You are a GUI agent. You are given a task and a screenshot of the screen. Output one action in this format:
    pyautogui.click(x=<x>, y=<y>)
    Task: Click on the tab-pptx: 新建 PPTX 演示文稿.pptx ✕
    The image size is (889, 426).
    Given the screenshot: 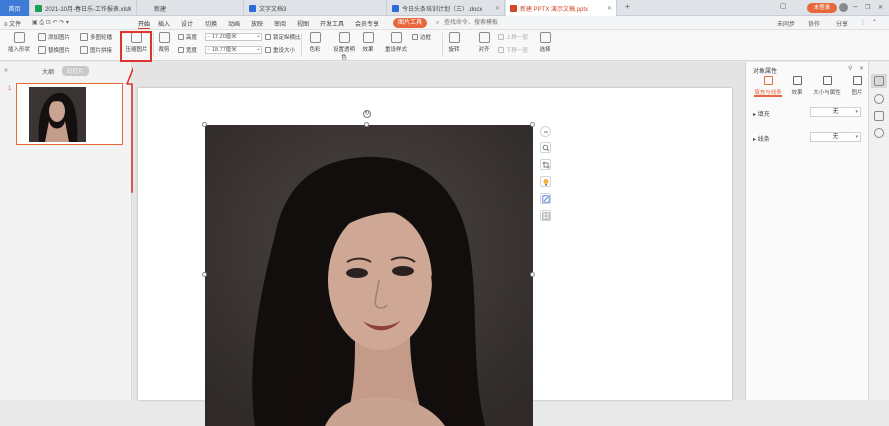 What is the action you would take?
    pyautogui.click(x=561, y=8)
    